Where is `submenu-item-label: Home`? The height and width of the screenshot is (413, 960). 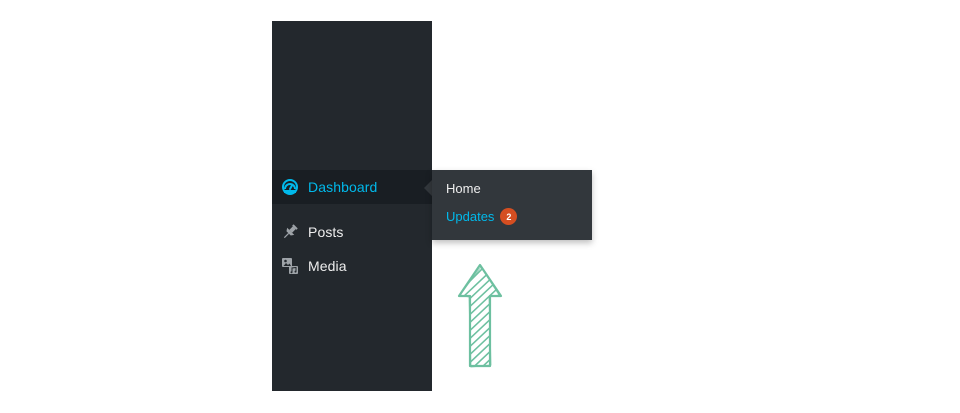 submenu-item-label: Home is located at coordinates (463, 188).